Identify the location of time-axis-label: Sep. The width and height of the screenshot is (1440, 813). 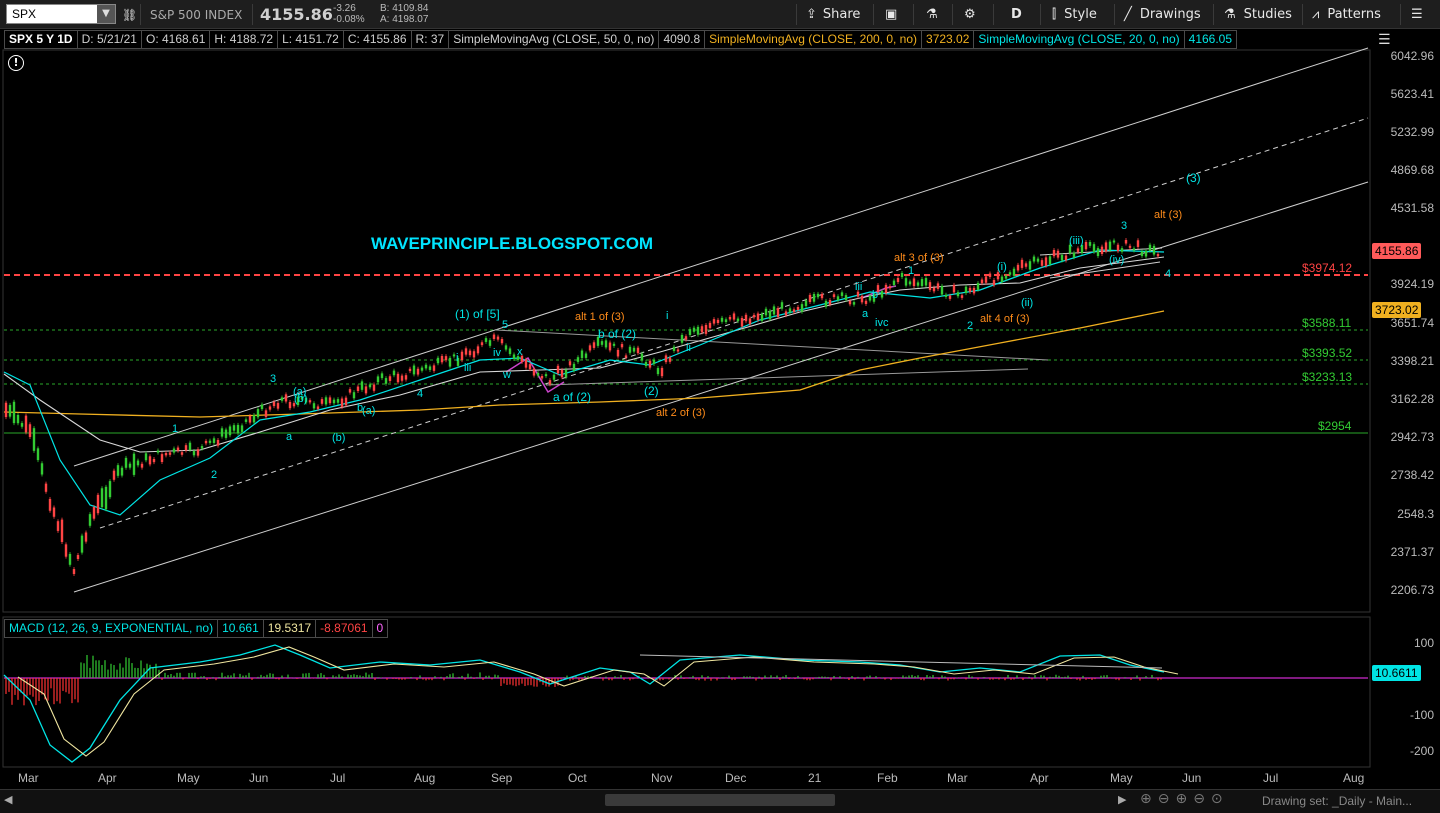
(502, 778).